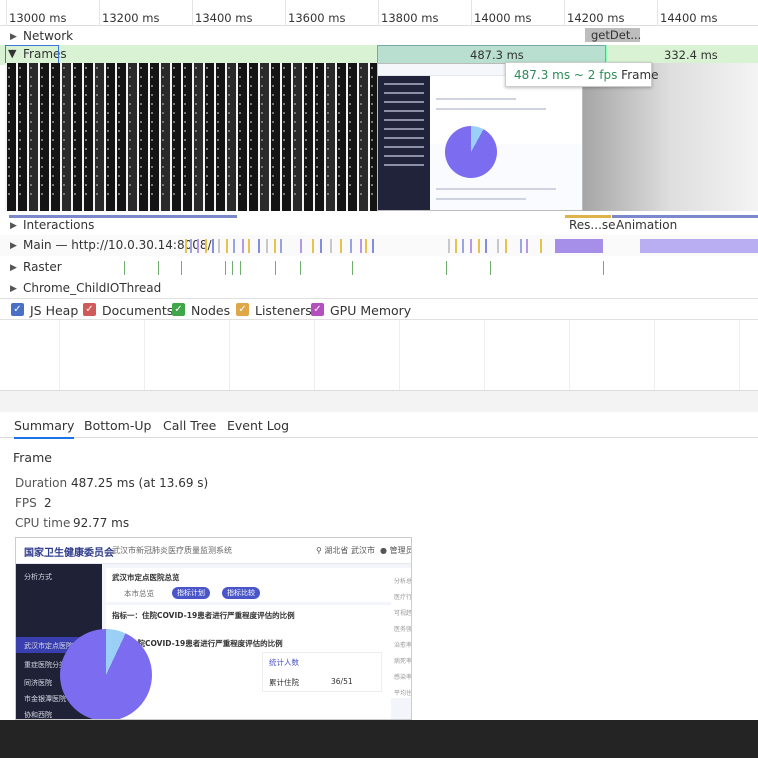 The image size is (758, 758). What do you see at coordinates (138, 310) in the screenshot?
I see `documents-label: Documents` at bounding box center [138, 310].